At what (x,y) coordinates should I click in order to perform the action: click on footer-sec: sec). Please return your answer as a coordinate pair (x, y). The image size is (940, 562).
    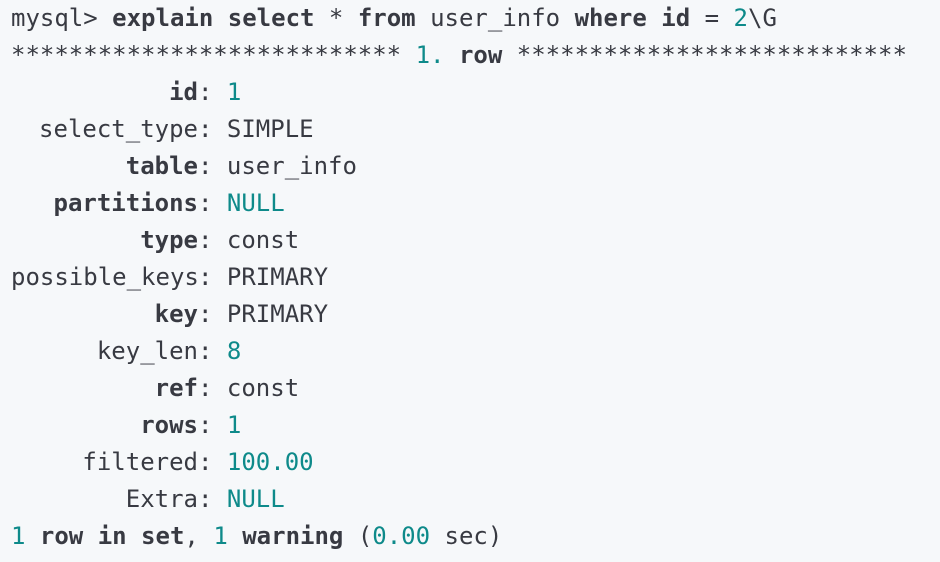
    Looking at the image, I should click on (473, 536).